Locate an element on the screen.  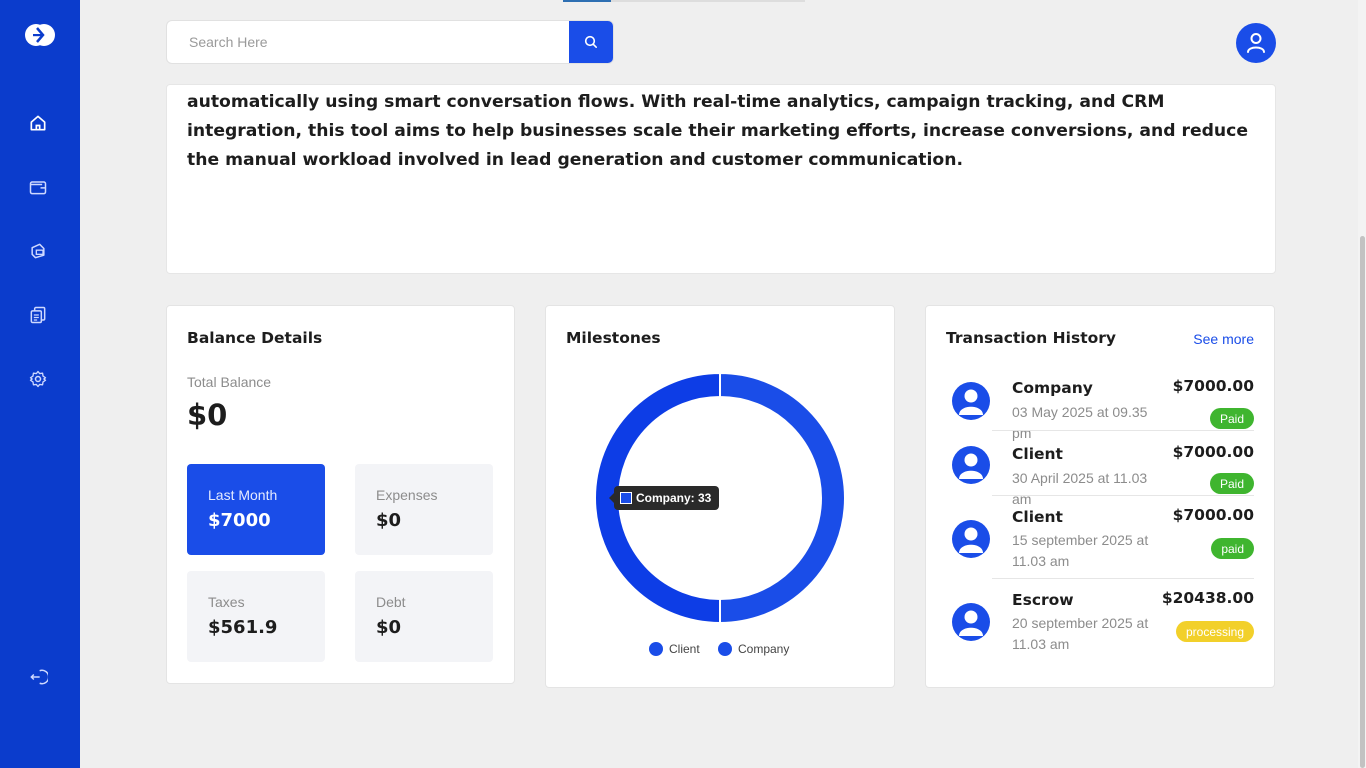
logout-icon is located at coordinates (39, 677).